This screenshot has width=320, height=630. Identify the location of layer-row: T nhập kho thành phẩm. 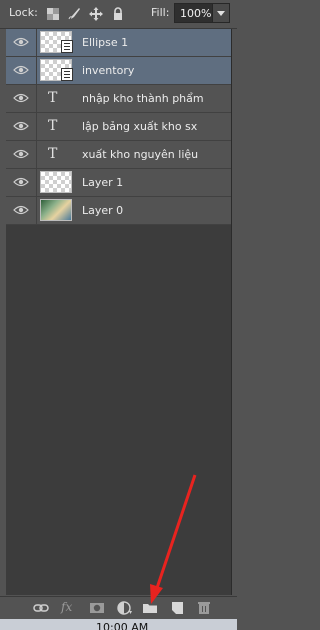
(118, 99).